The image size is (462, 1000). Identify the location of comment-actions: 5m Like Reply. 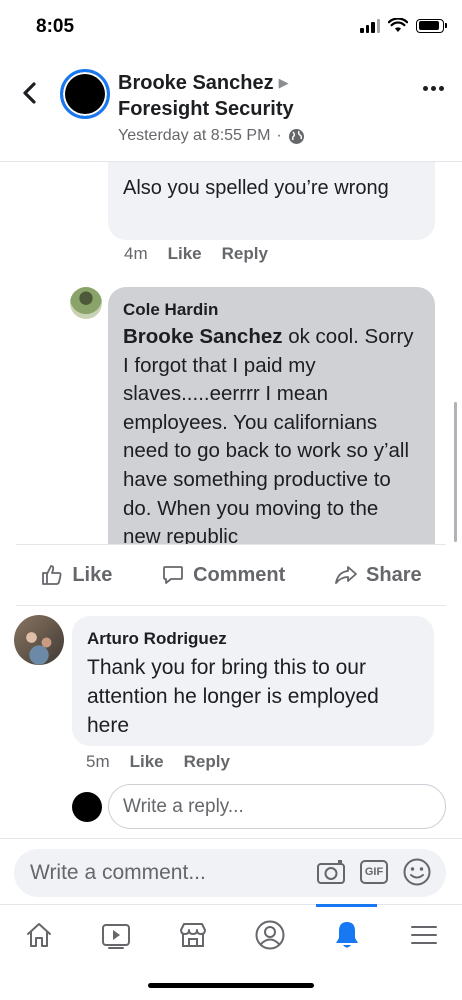
(158, 762).